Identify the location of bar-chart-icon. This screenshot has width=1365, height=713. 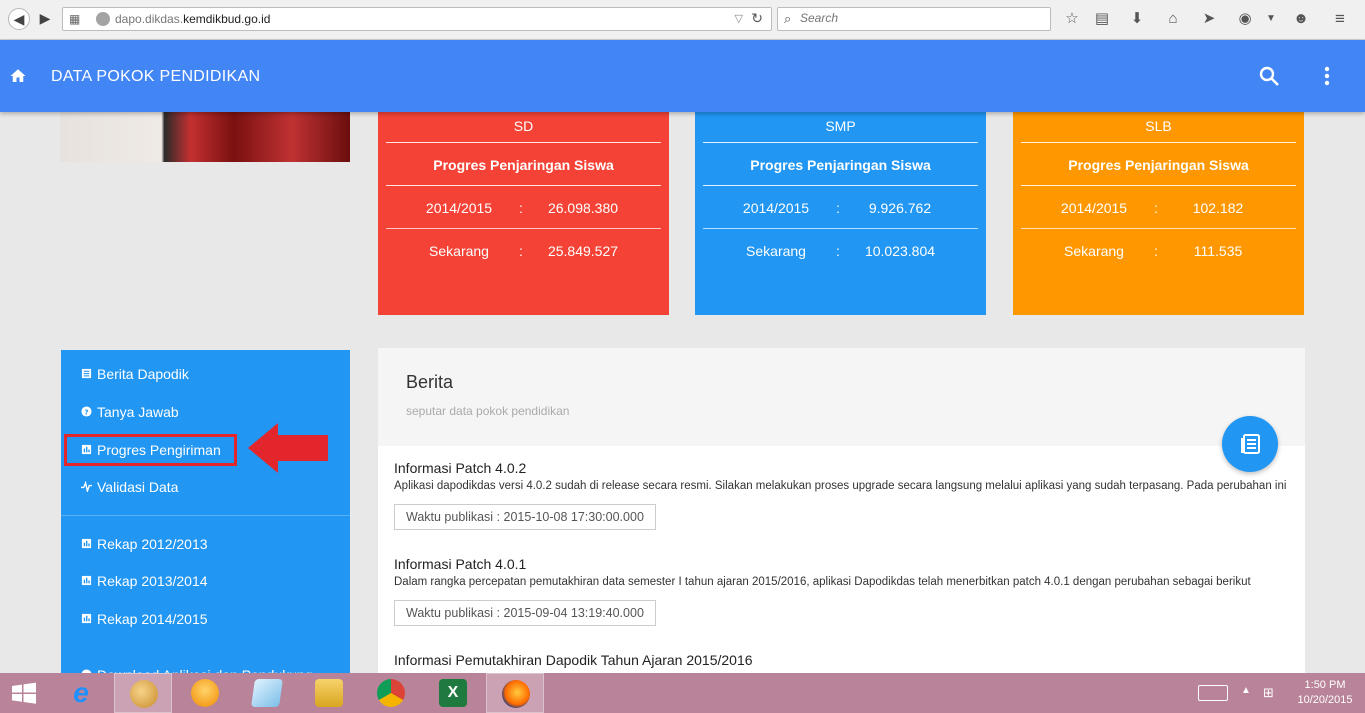
(86, 580).